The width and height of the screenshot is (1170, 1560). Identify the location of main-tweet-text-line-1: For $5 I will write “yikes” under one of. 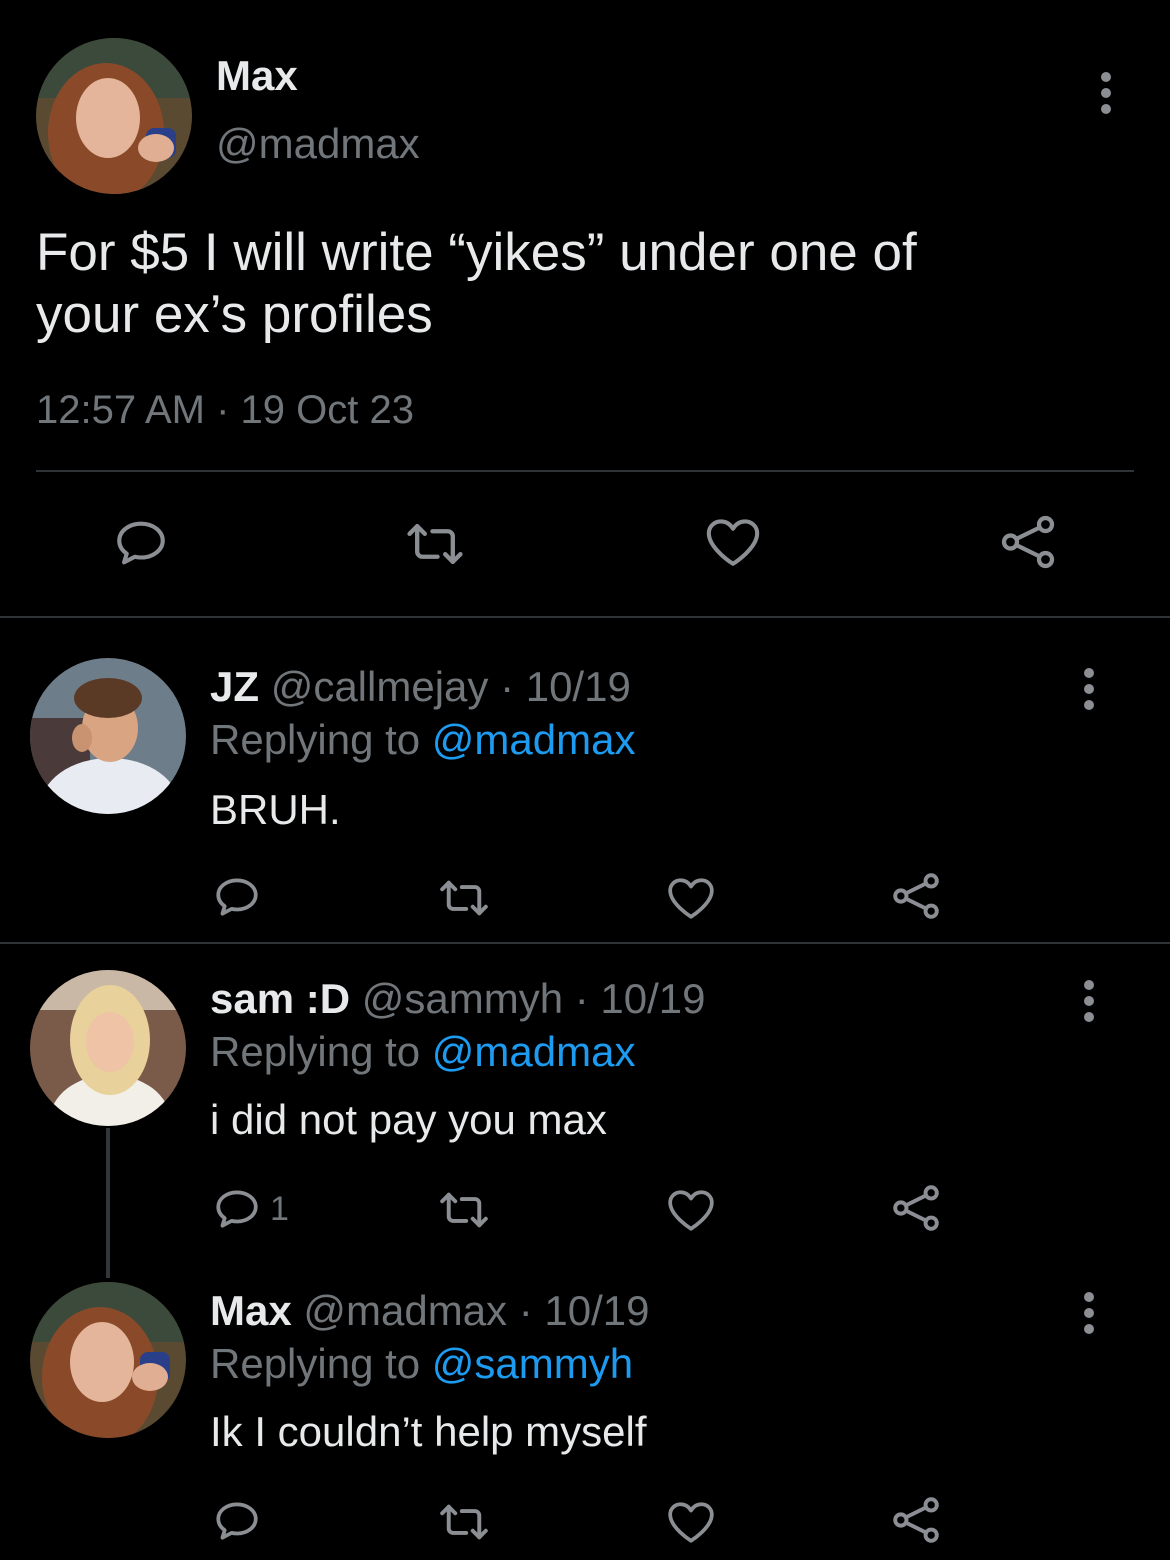
(476, 252).